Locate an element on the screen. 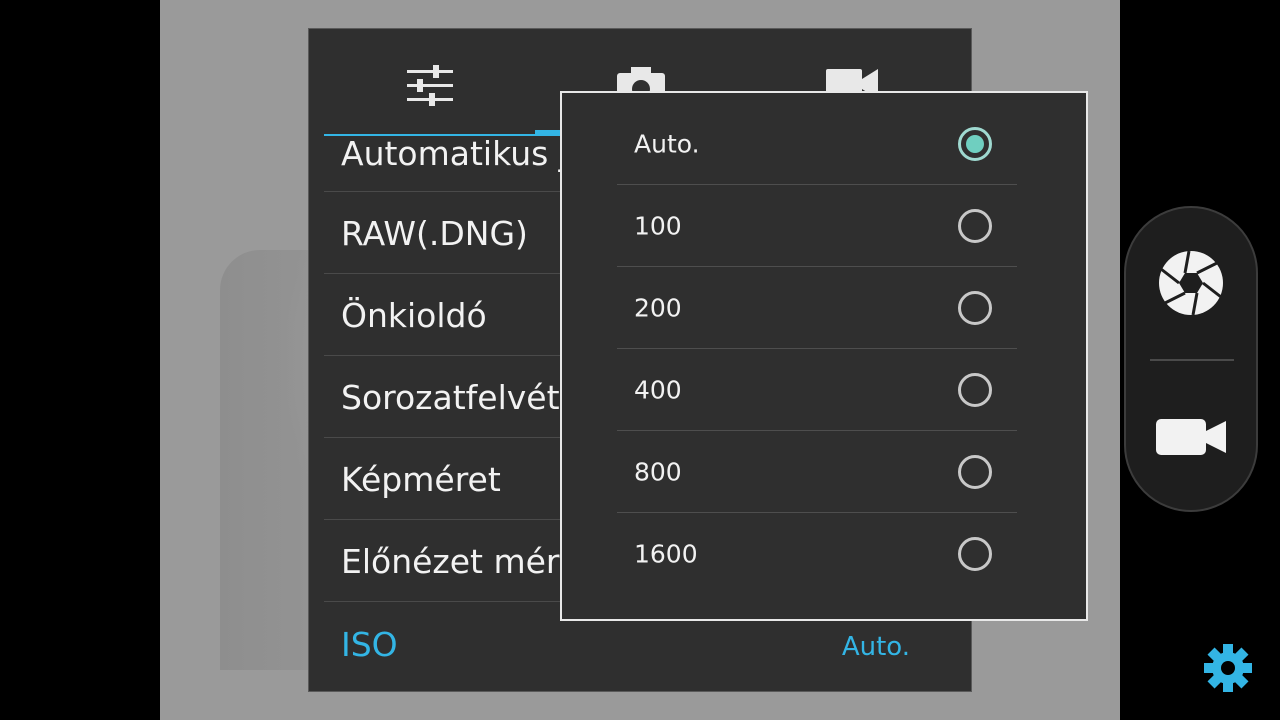 The image size is (1280, 720). iso-option-auto: Auto. is located at coordinates (817, 144).